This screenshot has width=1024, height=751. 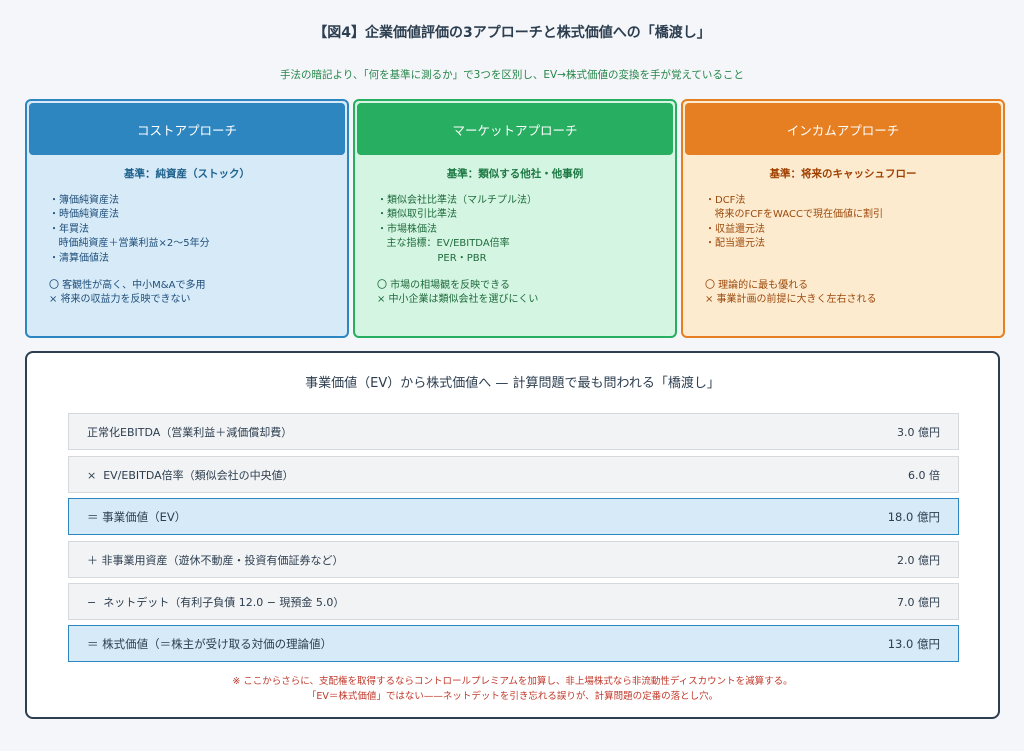 What do you see at coordinates (443, 244) in the screenshot?
I see `method-item: 主な指標：EV/EBITDA倍率` at bounding box center [443, 244].